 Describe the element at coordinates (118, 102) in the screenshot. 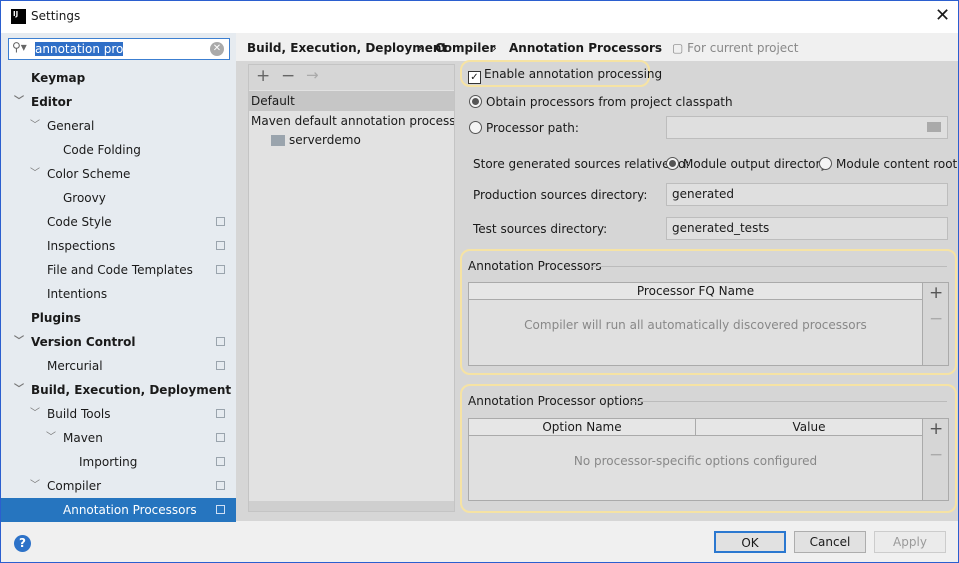

I see `sidebar-item: ﹀ Editor` at that location.